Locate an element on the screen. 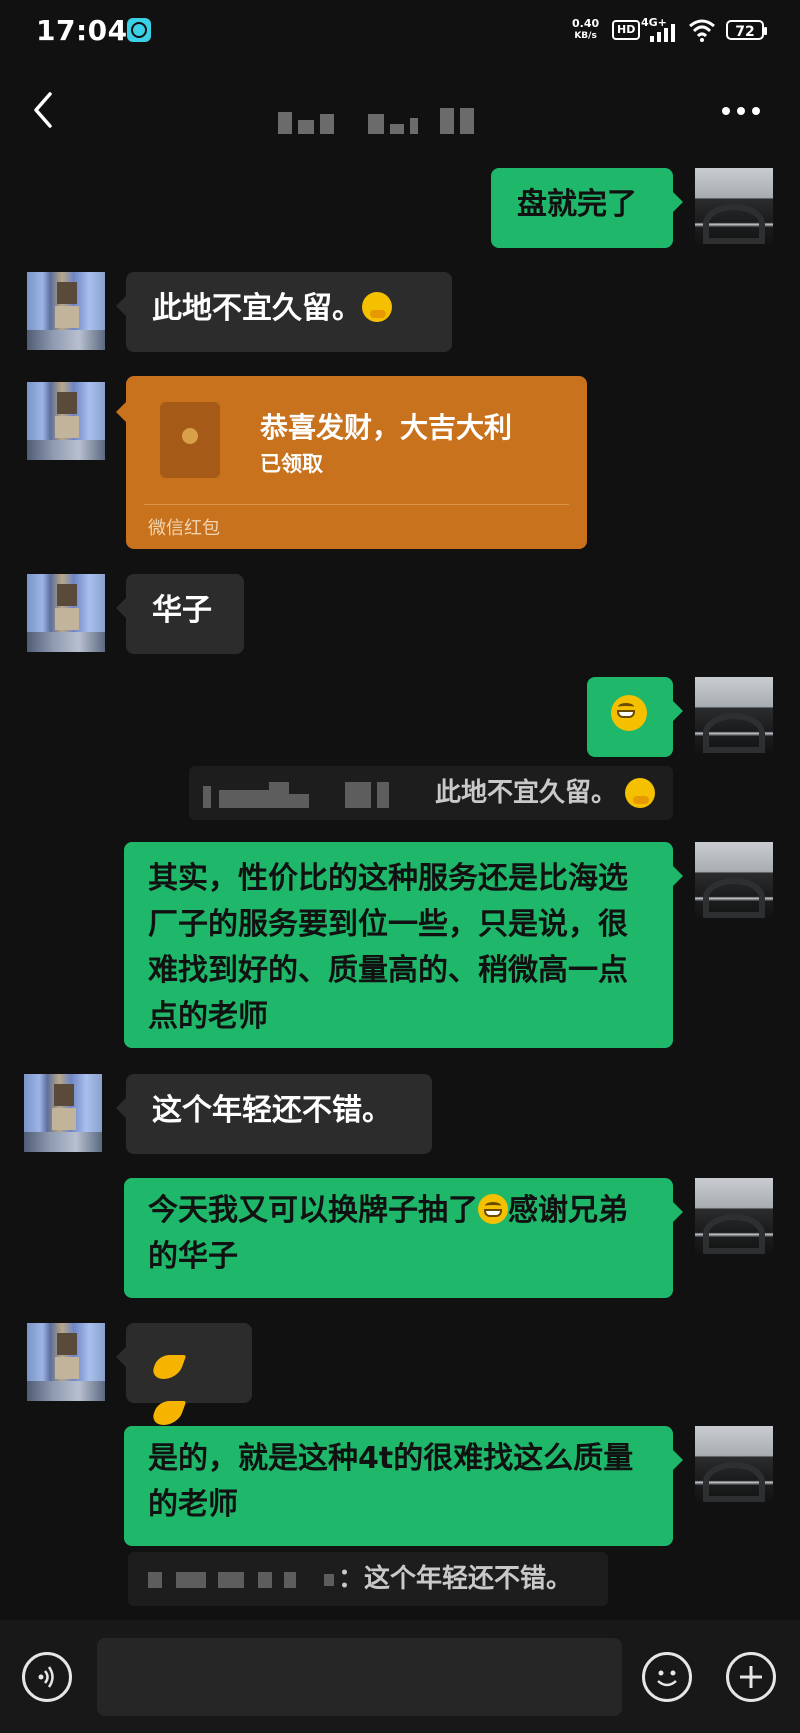 This screenshot has height=1733, width=800. quoted-text: 此地不宜久留。 is located at coordinates (525, 793).